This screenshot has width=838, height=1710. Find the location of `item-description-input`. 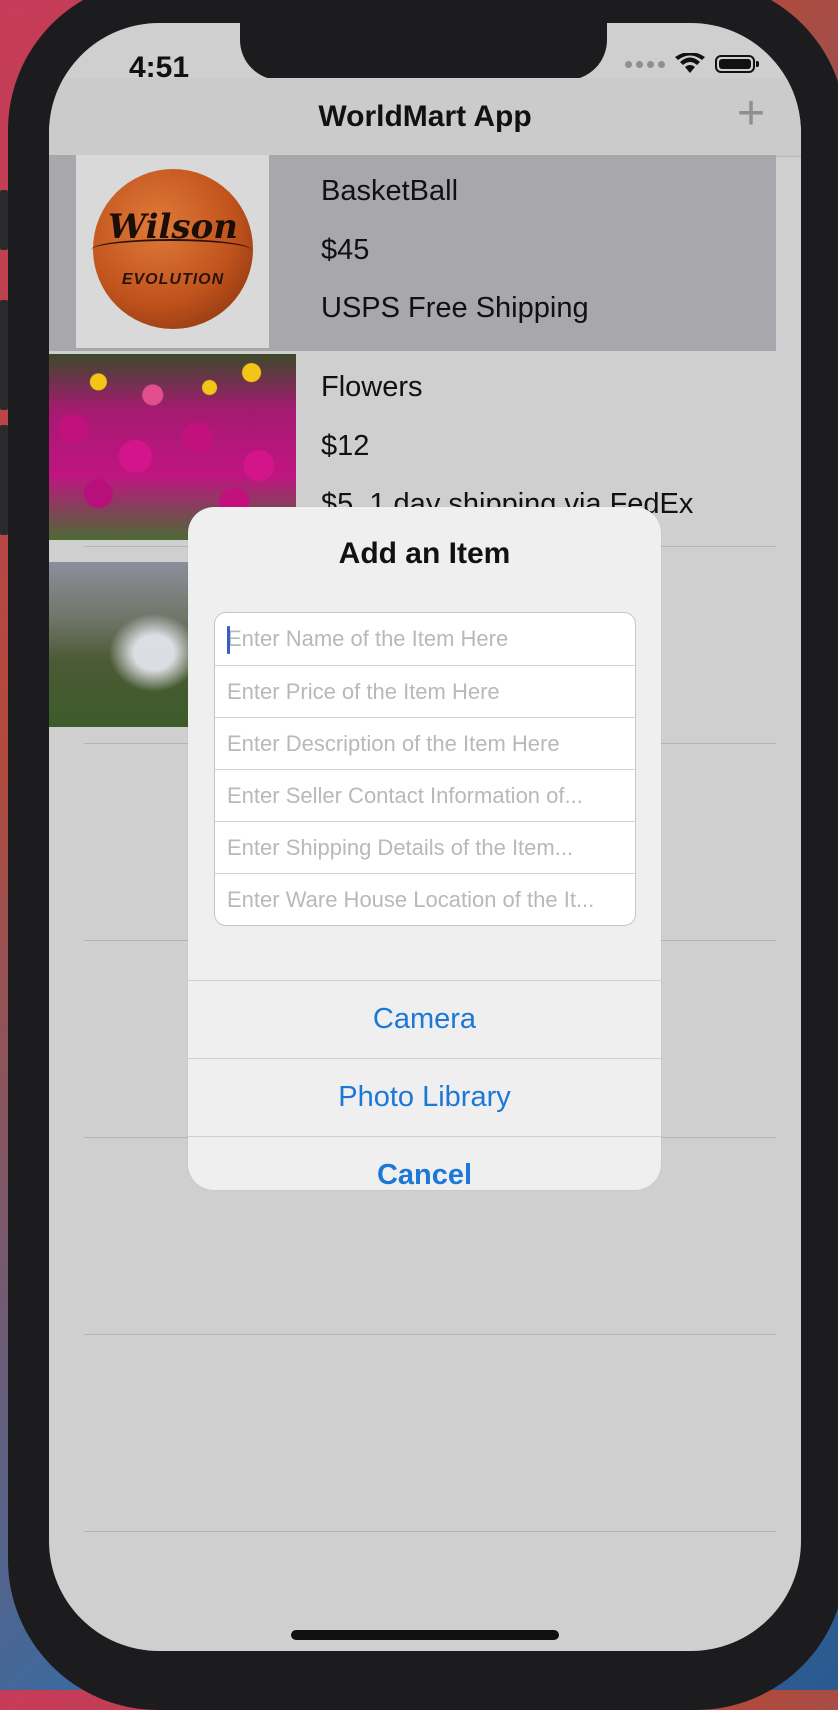

item-description-input is located at coordinates (425, 743).